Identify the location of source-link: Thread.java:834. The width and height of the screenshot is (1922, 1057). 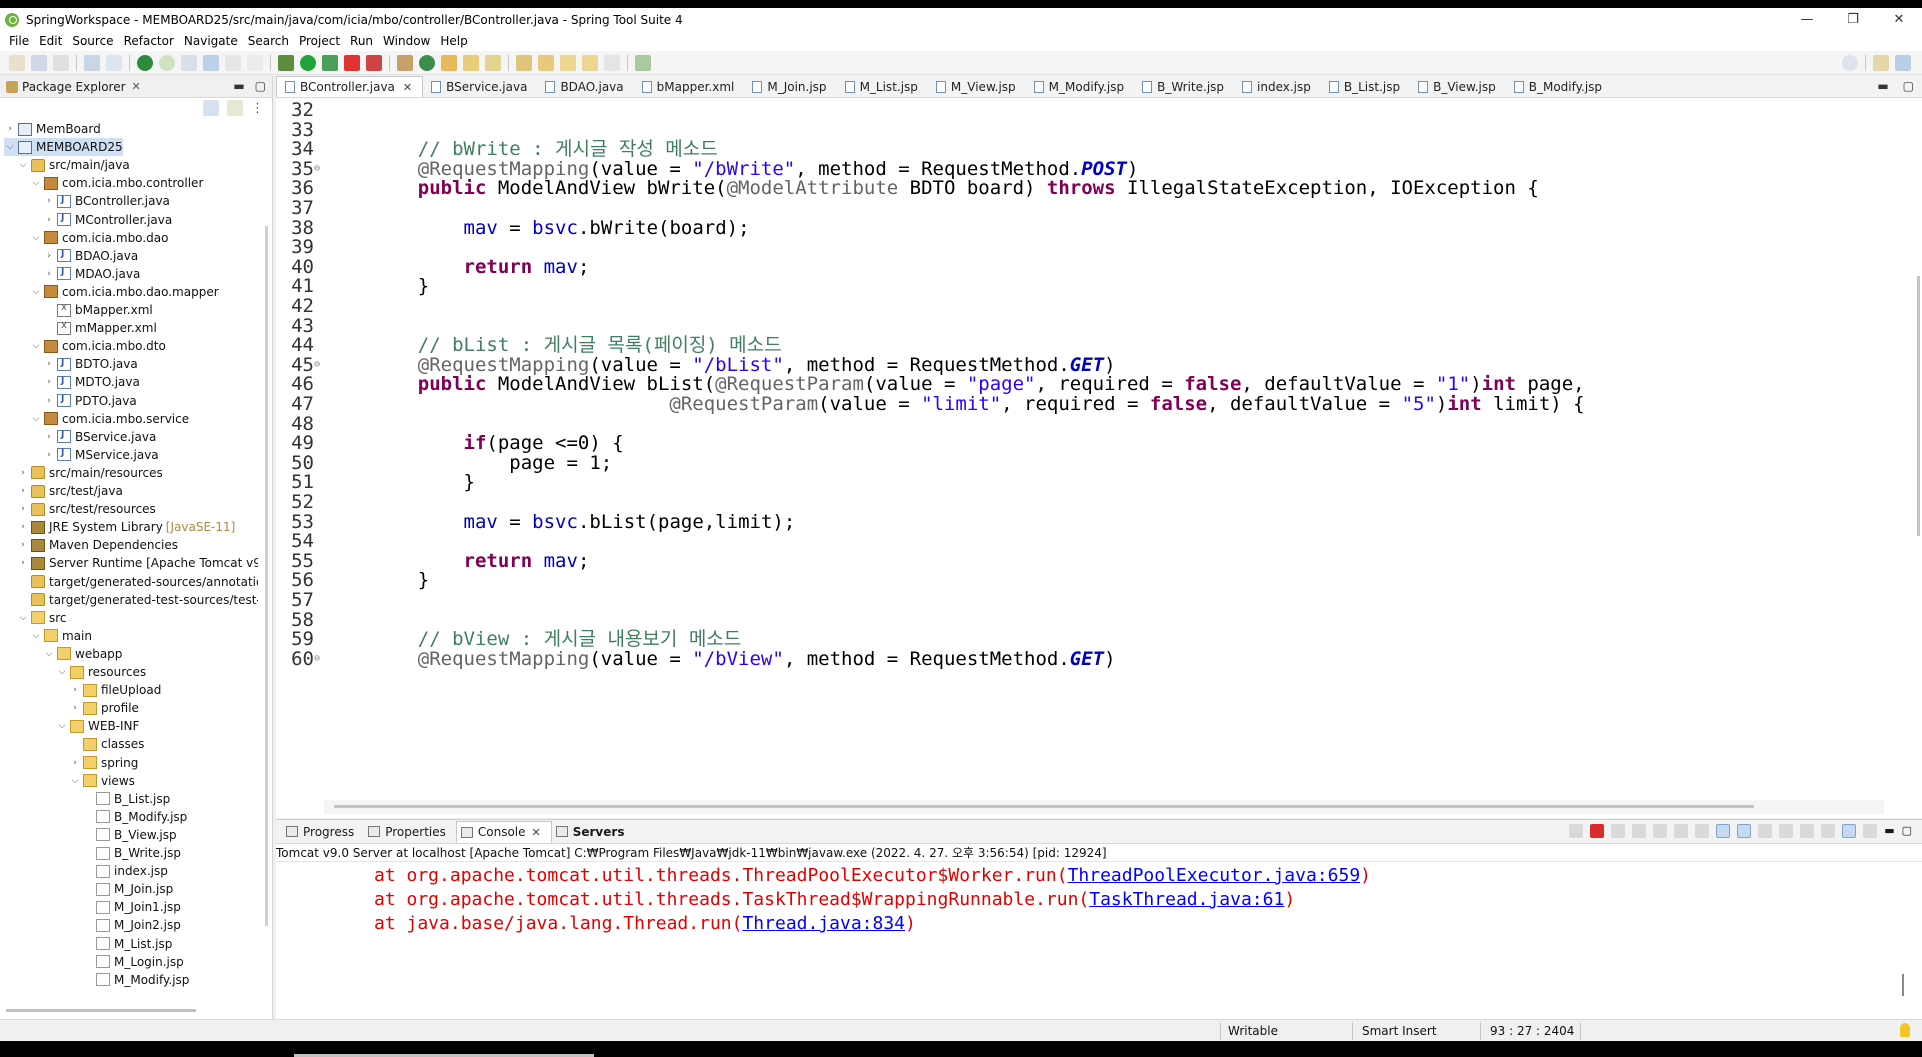
(823, 923).